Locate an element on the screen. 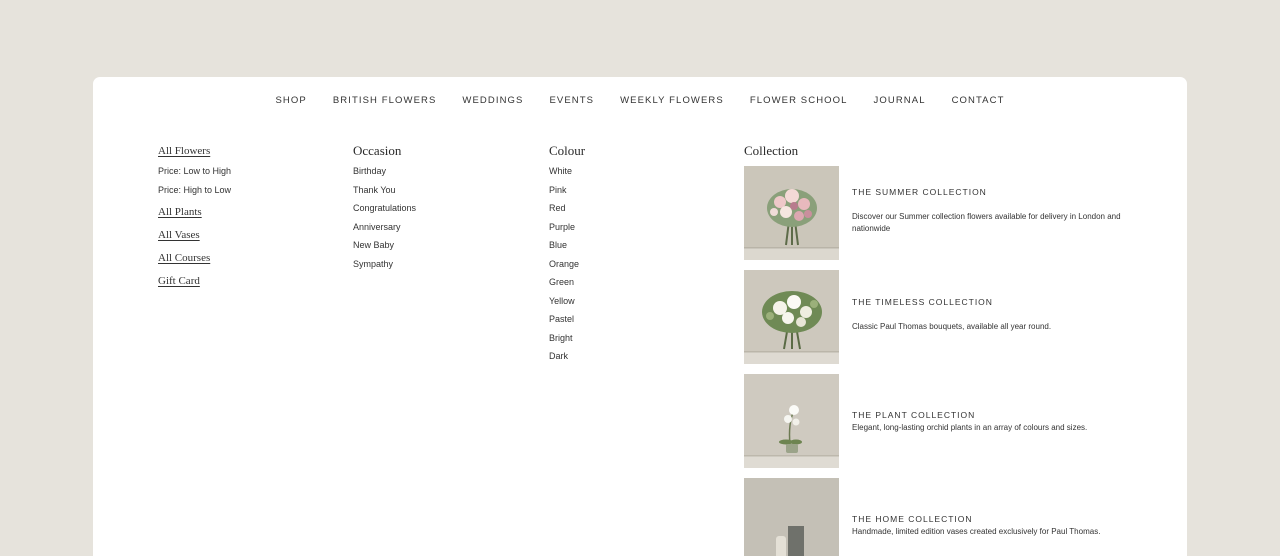 Image resolution: width=1280 pixels, height=556 pixels. summer-bouquet-image is located at coordinates (791, 213).